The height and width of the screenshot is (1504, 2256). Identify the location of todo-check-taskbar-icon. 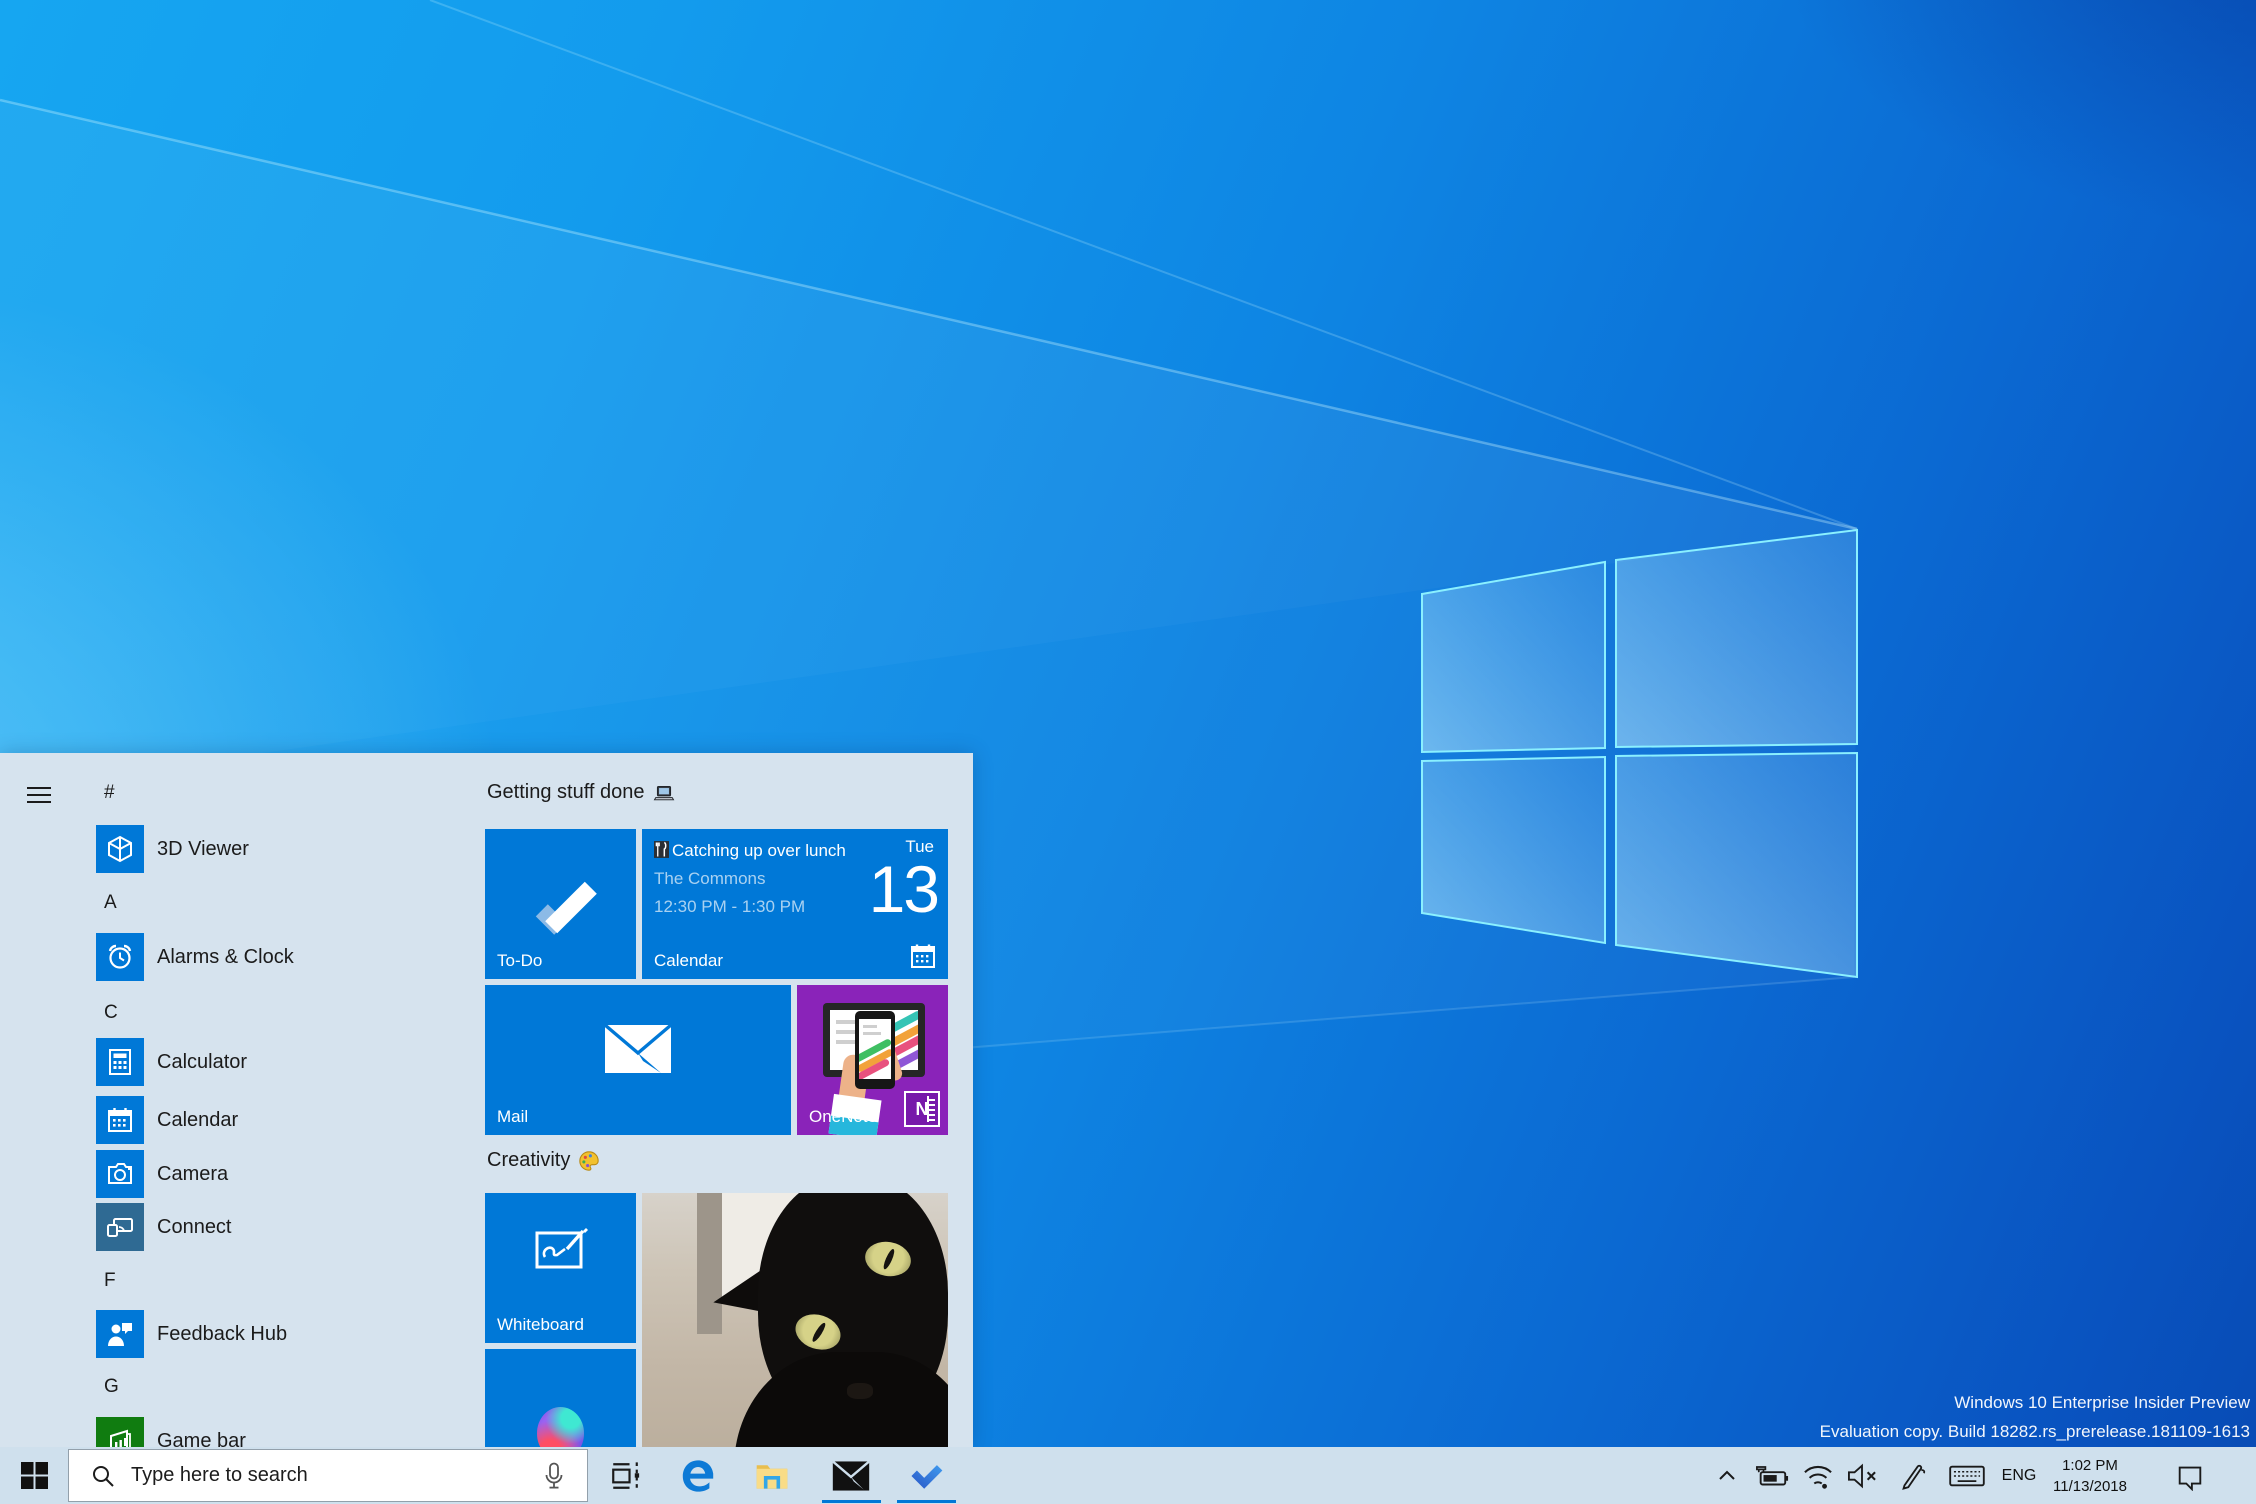
(927, 1476).